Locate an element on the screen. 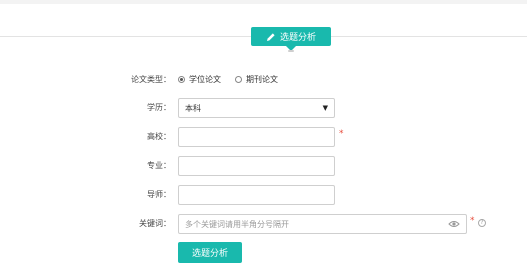 The width and height of the screenshot is (527, 268). keywords-input: 多个关键词请用半角分号隔开 is located at coordinates (322, 224).